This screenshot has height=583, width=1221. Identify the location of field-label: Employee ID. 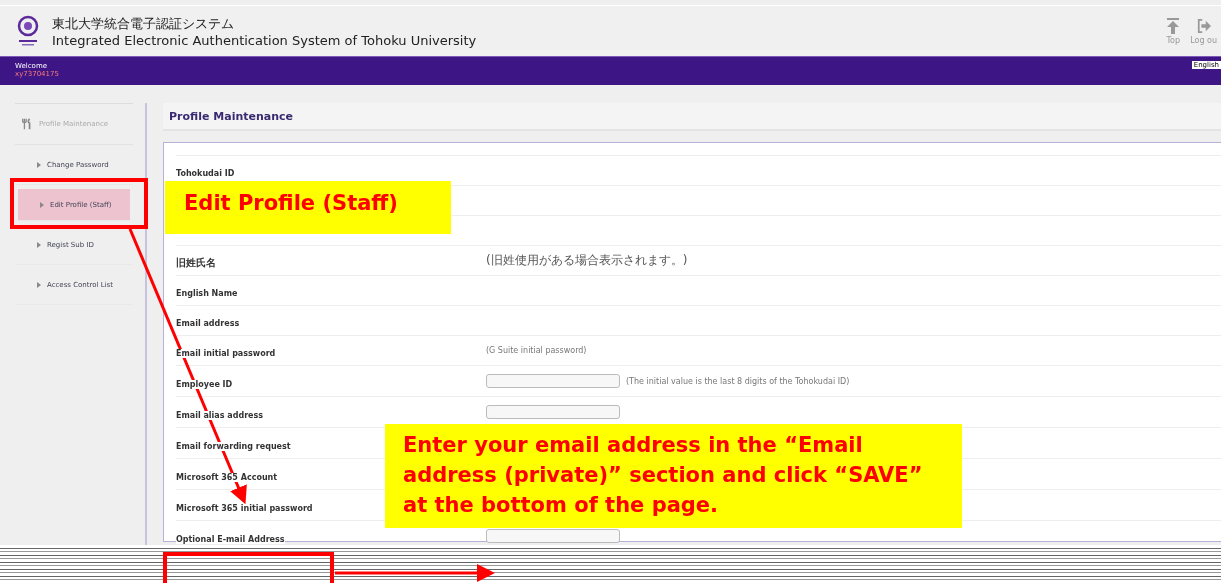
(204, 384).